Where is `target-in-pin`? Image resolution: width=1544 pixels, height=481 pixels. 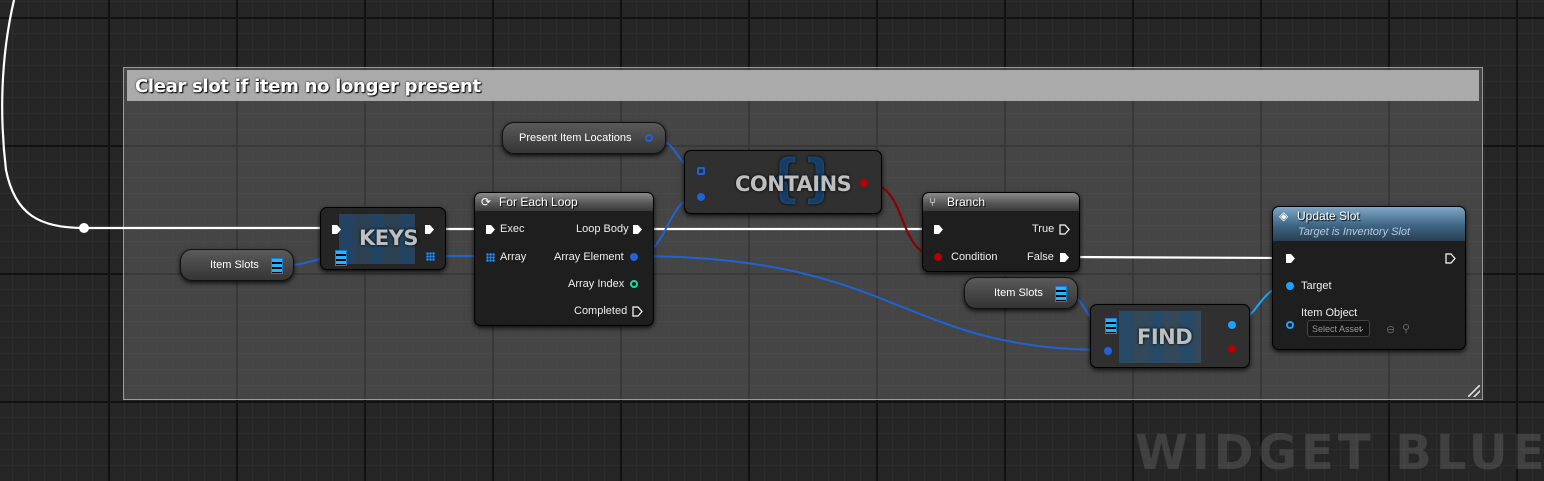 target-in-pin is located at coordinates (1290, 286).